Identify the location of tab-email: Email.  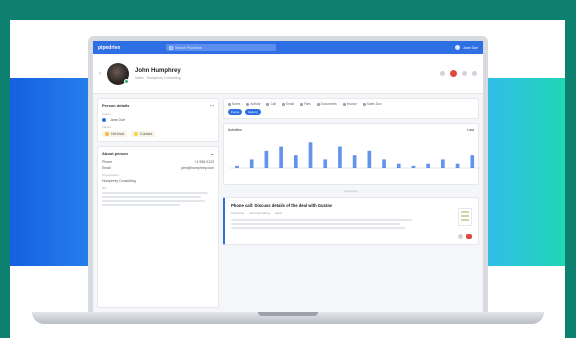
(287, 104).